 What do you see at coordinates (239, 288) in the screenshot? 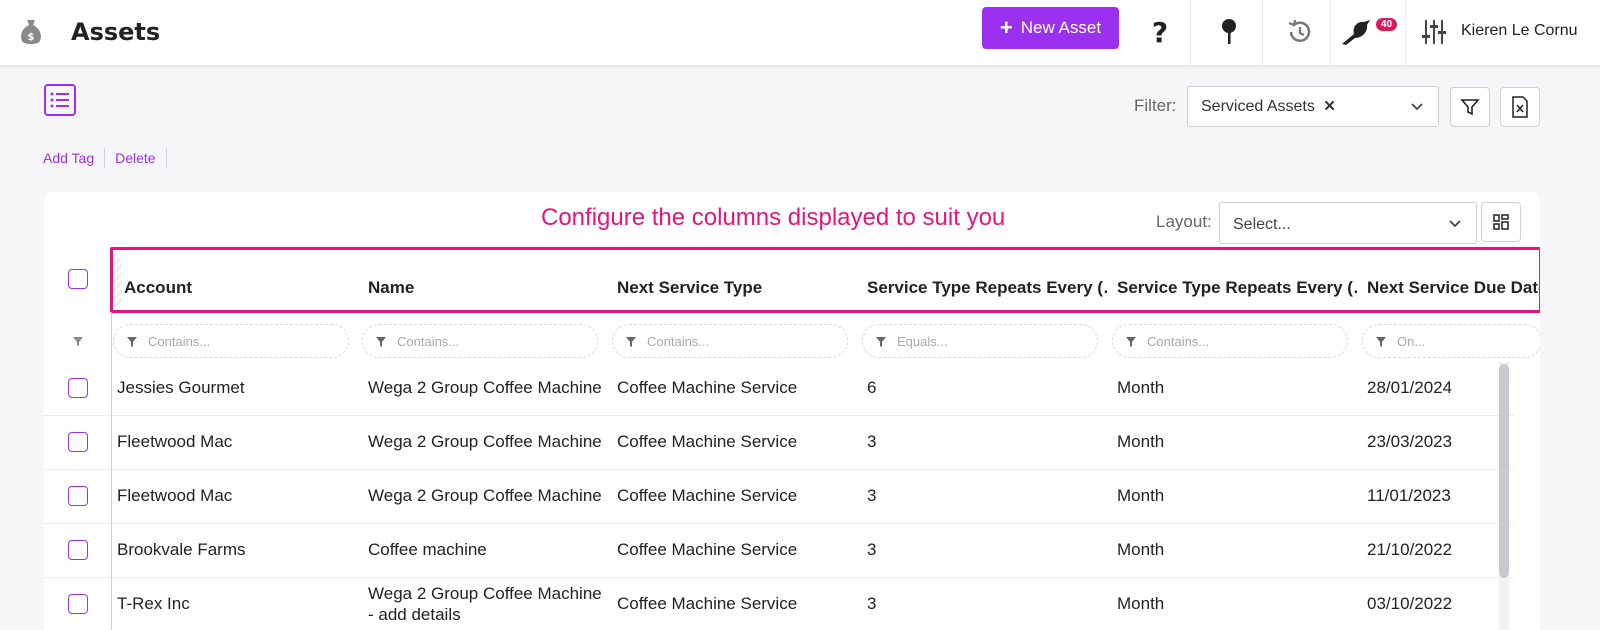
I see `column-header-account: Account` at bounding box center [239, 288].